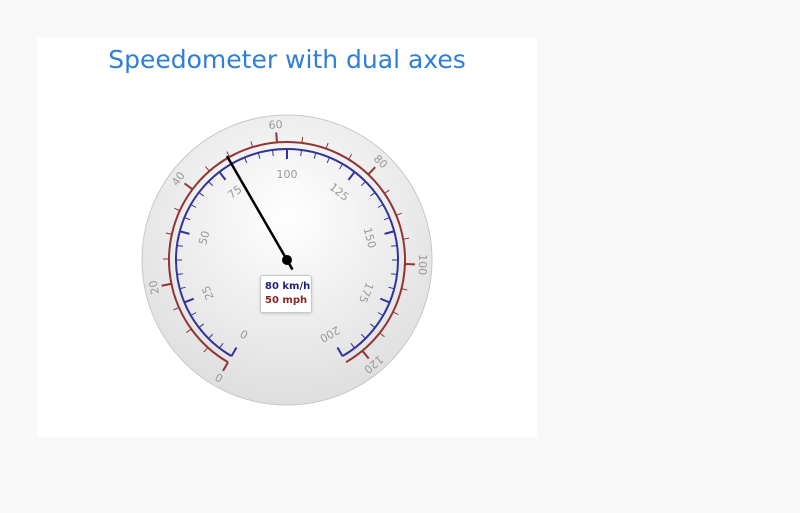  What do you see at coordinates (277, 137) in the screenshot?
I see `outer-major-tick` at bounding box center [277, 137].